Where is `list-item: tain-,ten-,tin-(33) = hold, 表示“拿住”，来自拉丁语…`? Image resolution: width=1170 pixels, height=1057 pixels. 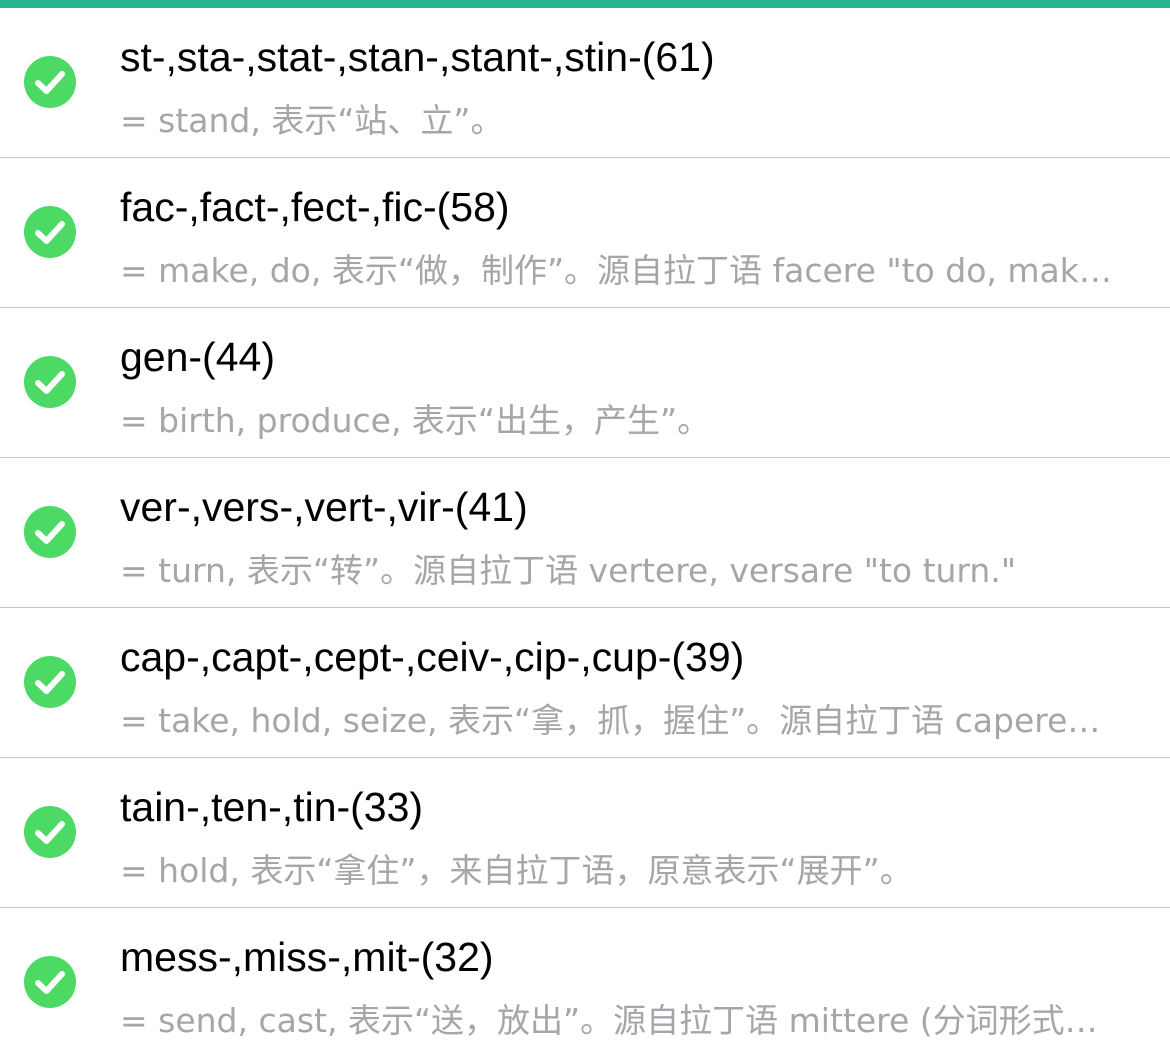 list-item: tain-,ten-,tin-(33) = hold, 表示“拿住”，来自拉丁语… is located at coordinates (585, 833).